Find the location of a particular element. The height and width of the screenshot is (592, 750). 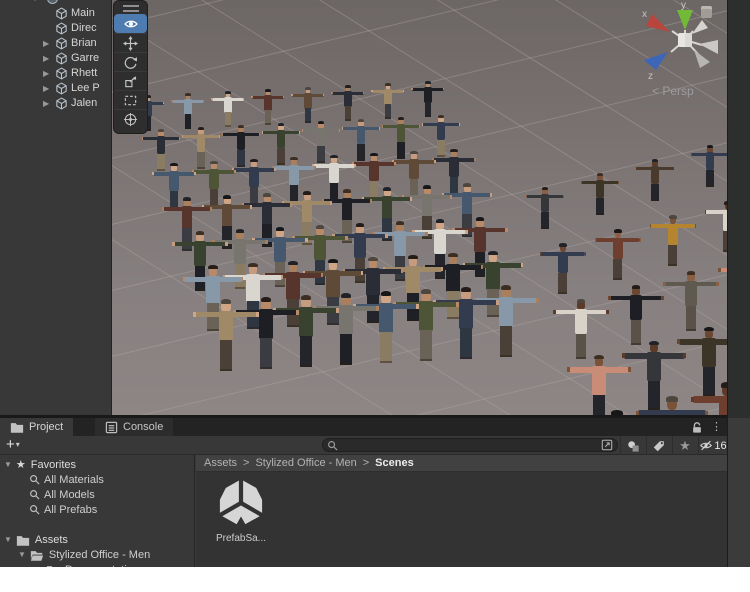

scale-icon is located at coordinates (131, 81).